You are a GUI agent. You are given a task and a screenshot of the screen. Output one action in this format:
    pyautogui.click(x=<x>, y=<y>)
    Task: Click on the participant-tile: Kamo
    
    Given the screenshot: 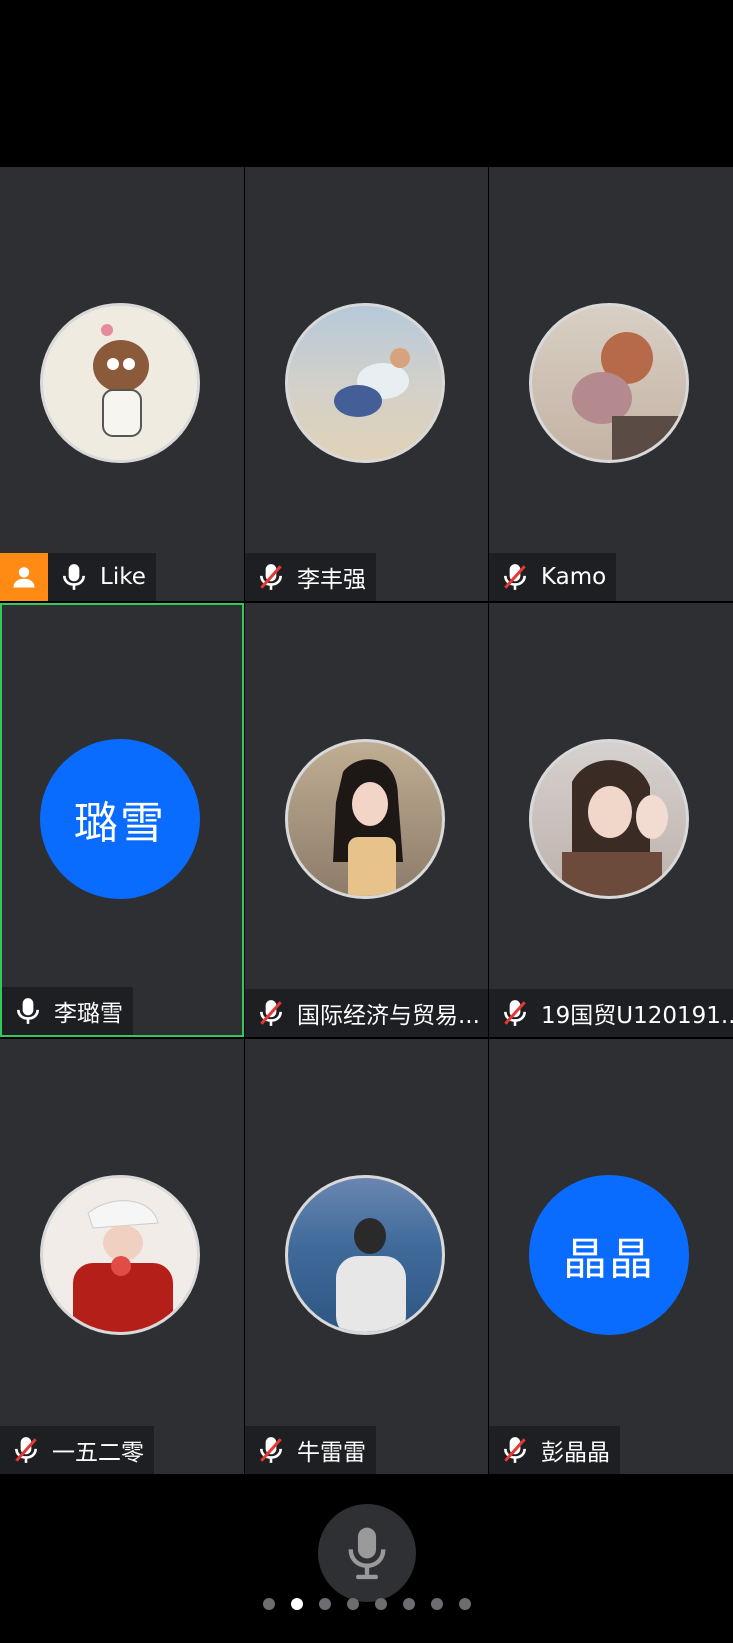 What is the action you would take?
    pyautogui.click(x=611, y=384)
    